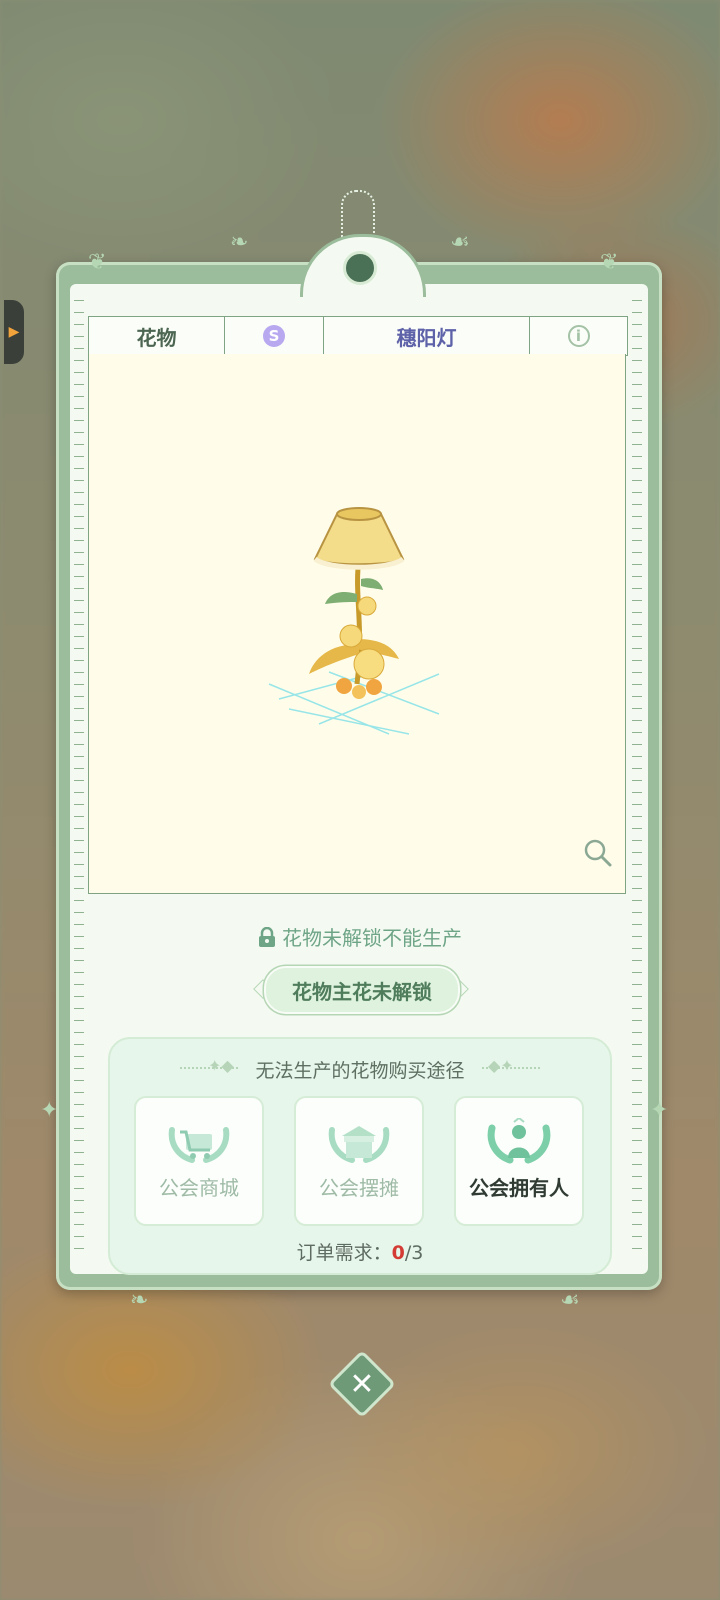 This screenshot has width=720, height=1600. What do you see at coordinates (359, 1188) in the screenshot?
I see `guild-stall-label: 公会摆摊` at bounding box center [359, 1188].